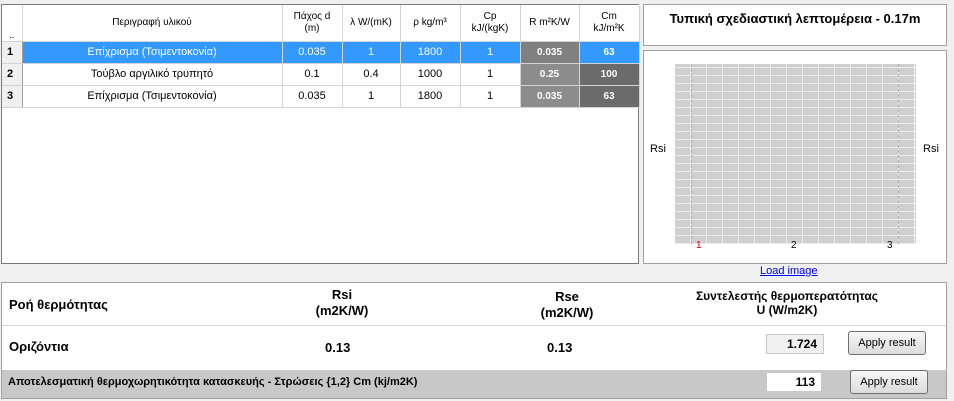 The height and width of the screenshot is (401, 954). I want to click on cm-value-field: 113, so click(794, 382).